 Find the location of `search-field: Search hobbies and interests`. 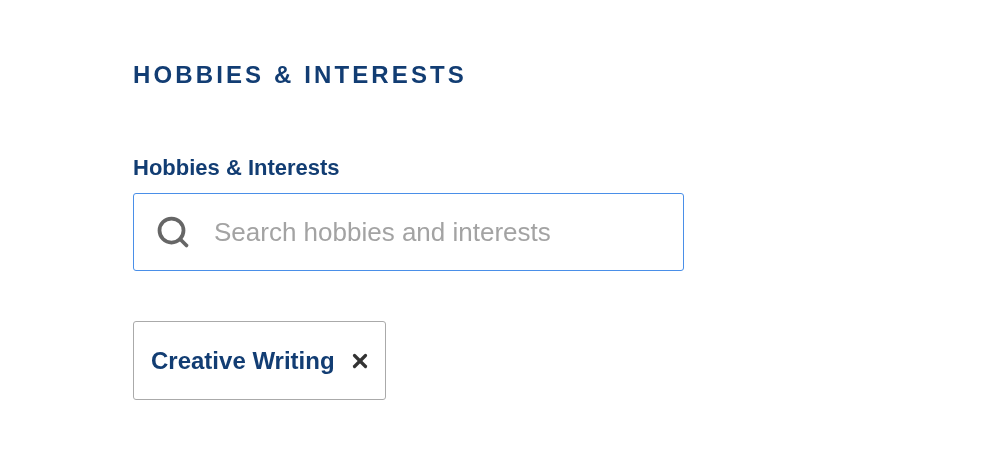

search-field: Search hobbies and interests is located at coordinates (408, 232).